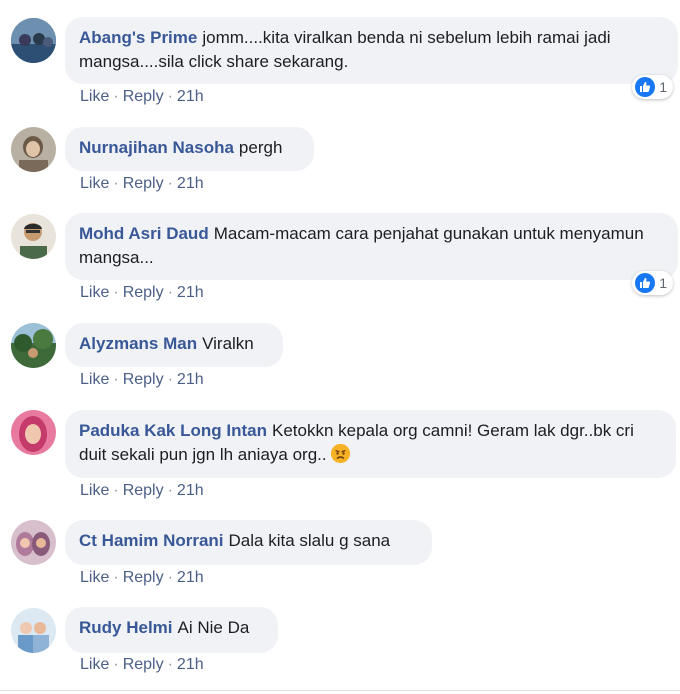 Image resolution: width=680 pixels, height=694 pixels. Describe the element at coordinates (126, 627) in the screenshot. I see `comment-author: Rudy Helmi` at that location.